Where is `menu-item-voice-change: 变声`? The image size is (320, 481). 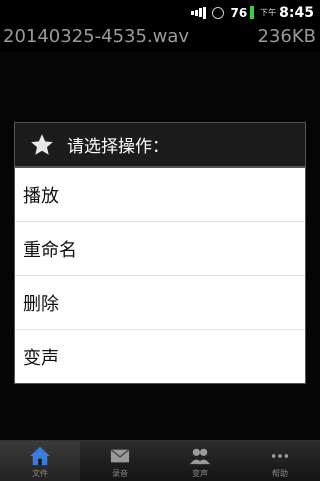
menu-item-voice-change: 变声 is located at coordinates (160, 357).